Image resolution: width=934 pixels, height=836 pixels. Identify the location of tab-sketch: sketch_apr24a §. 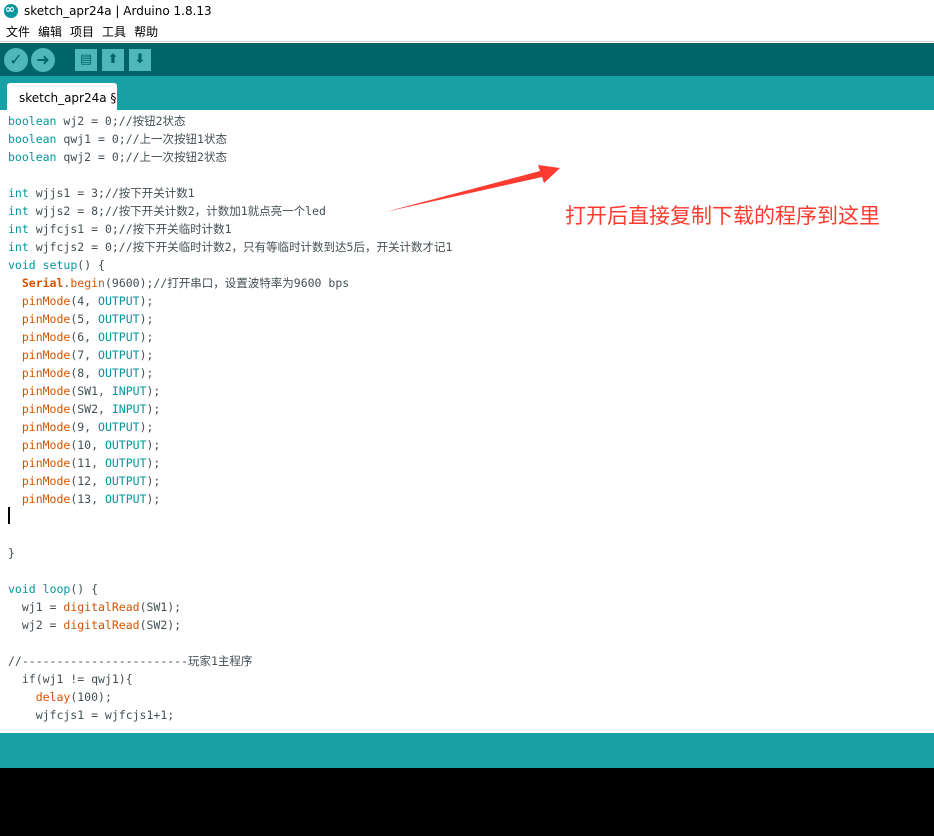
(62, 96).